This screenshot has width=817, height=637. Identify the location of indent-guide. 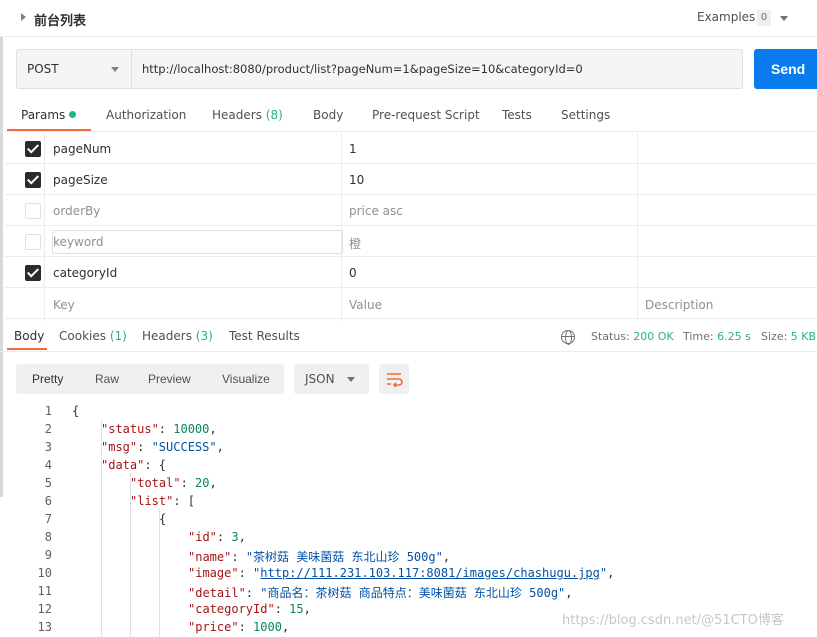
(159, 573).